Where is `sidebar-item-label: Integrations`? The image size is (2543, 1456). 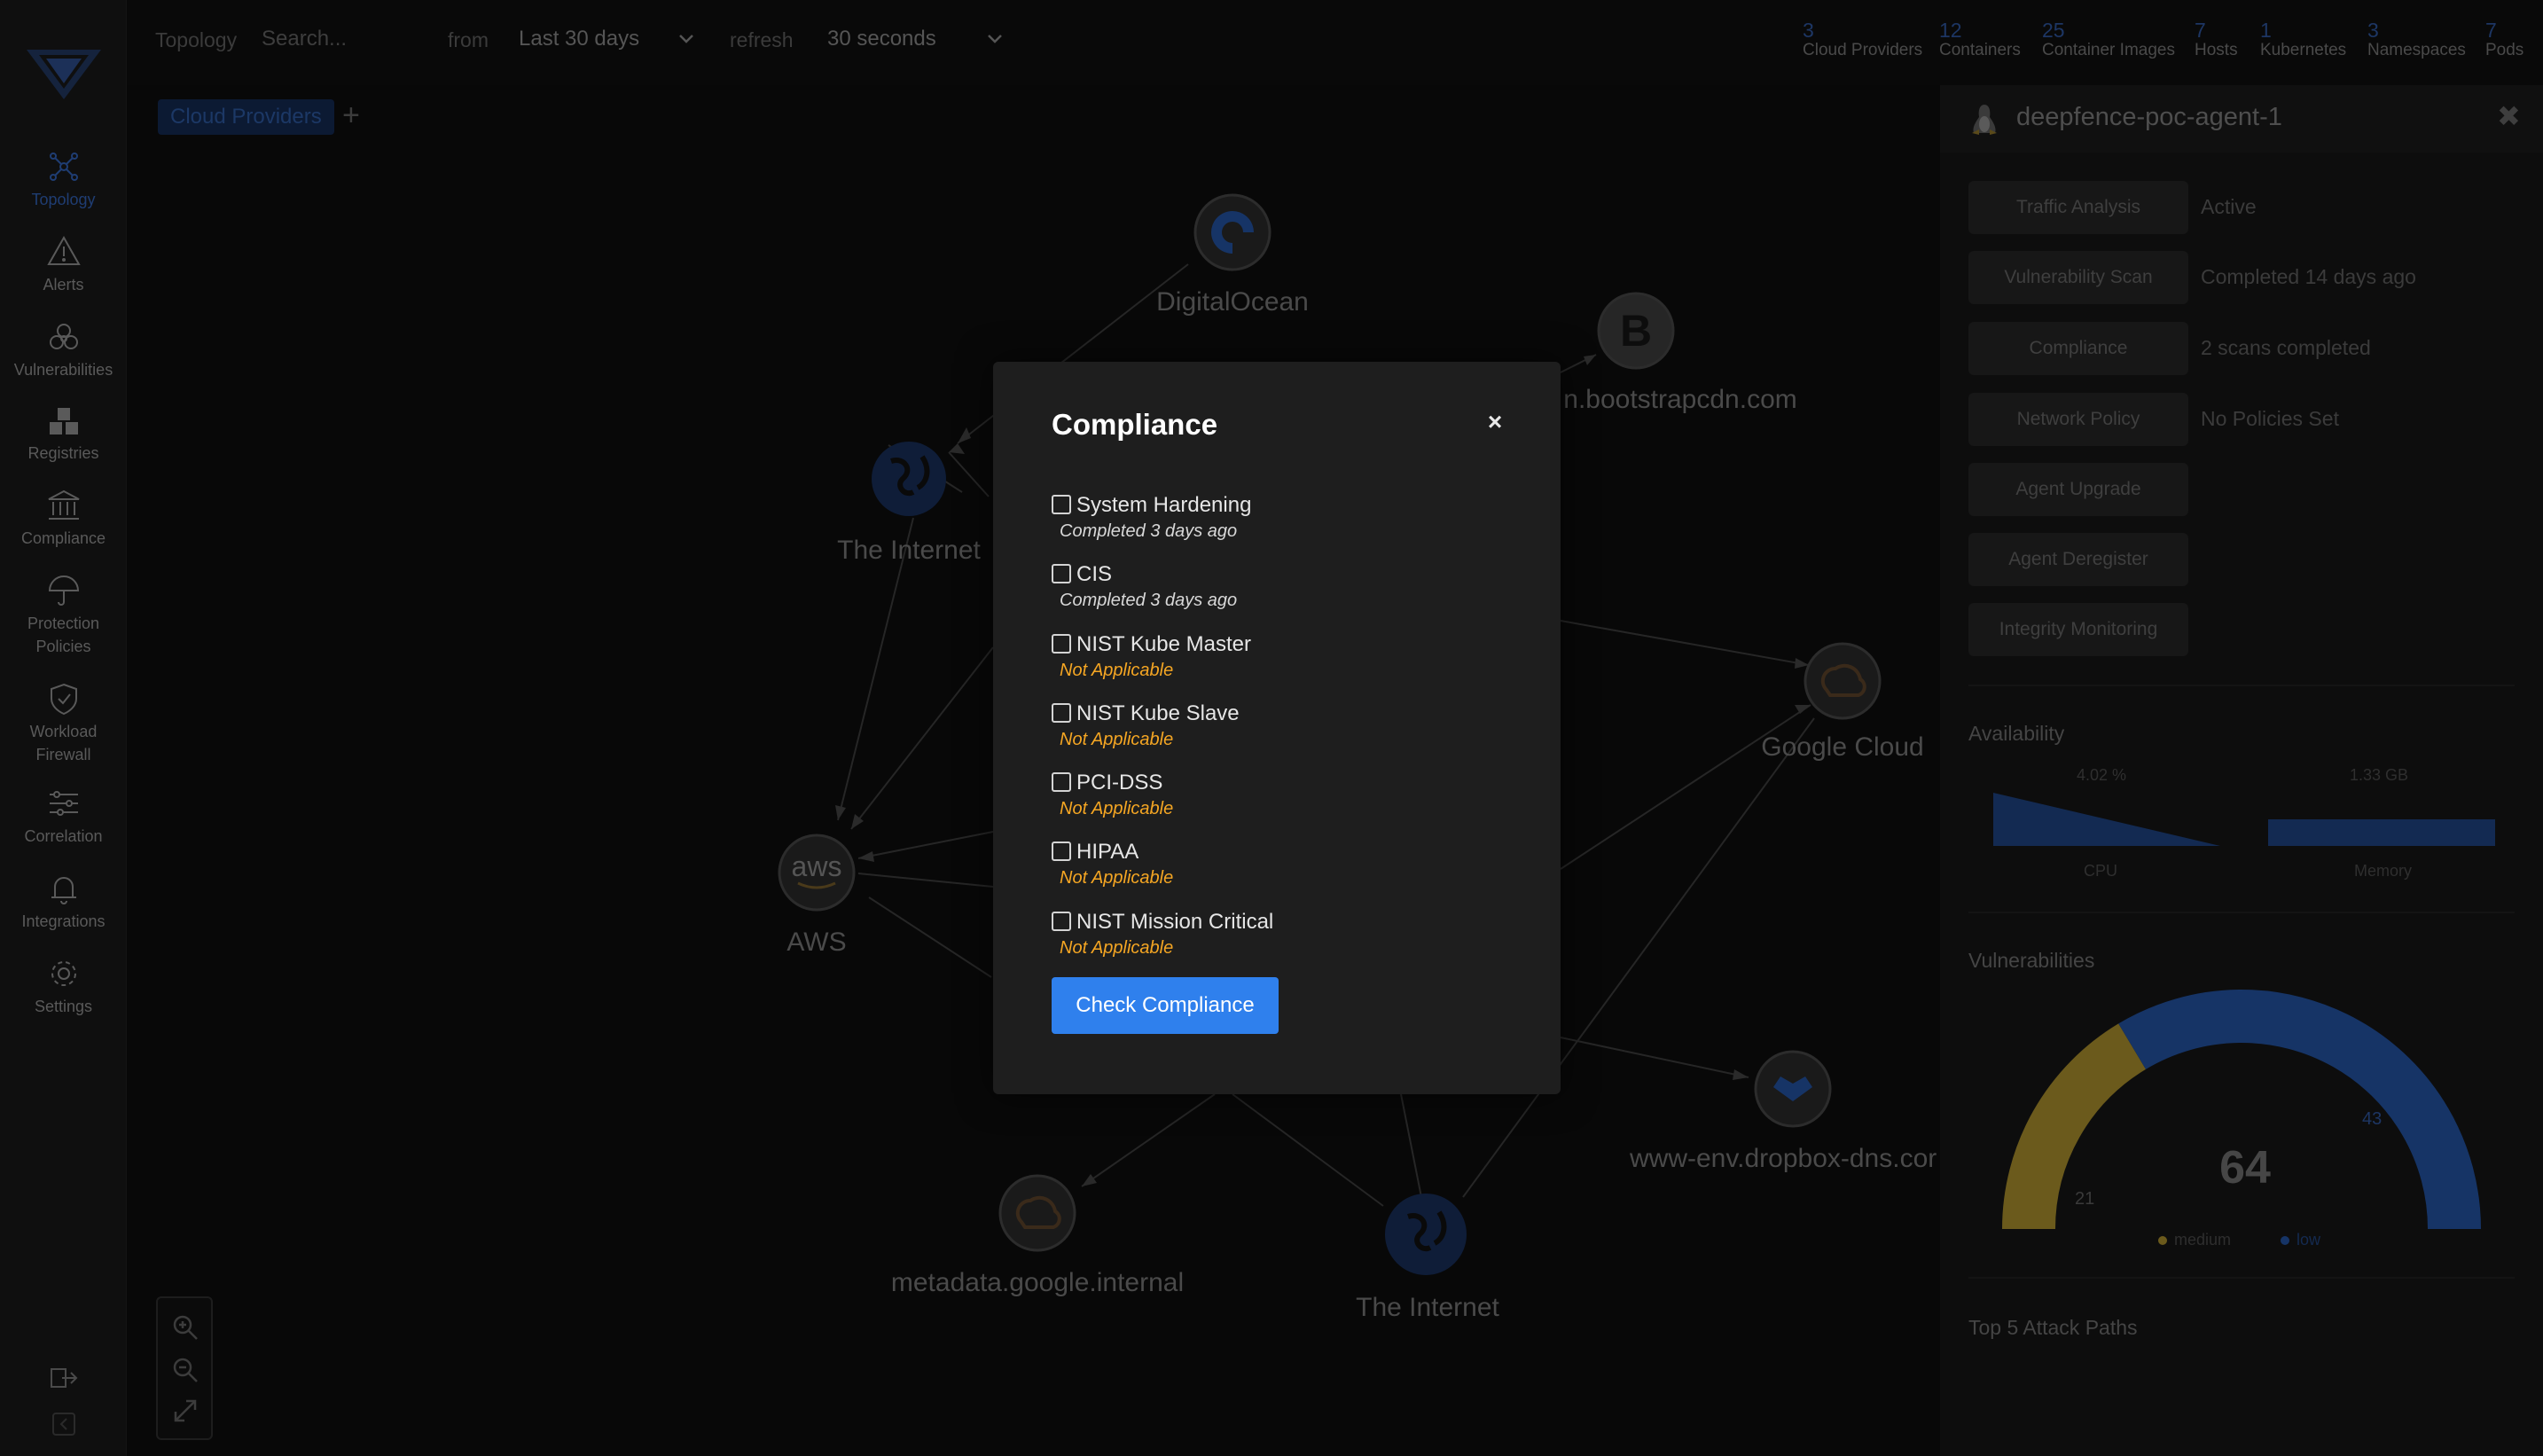
sidebar-item-label: Integrations is located at coordinates (63, 921).